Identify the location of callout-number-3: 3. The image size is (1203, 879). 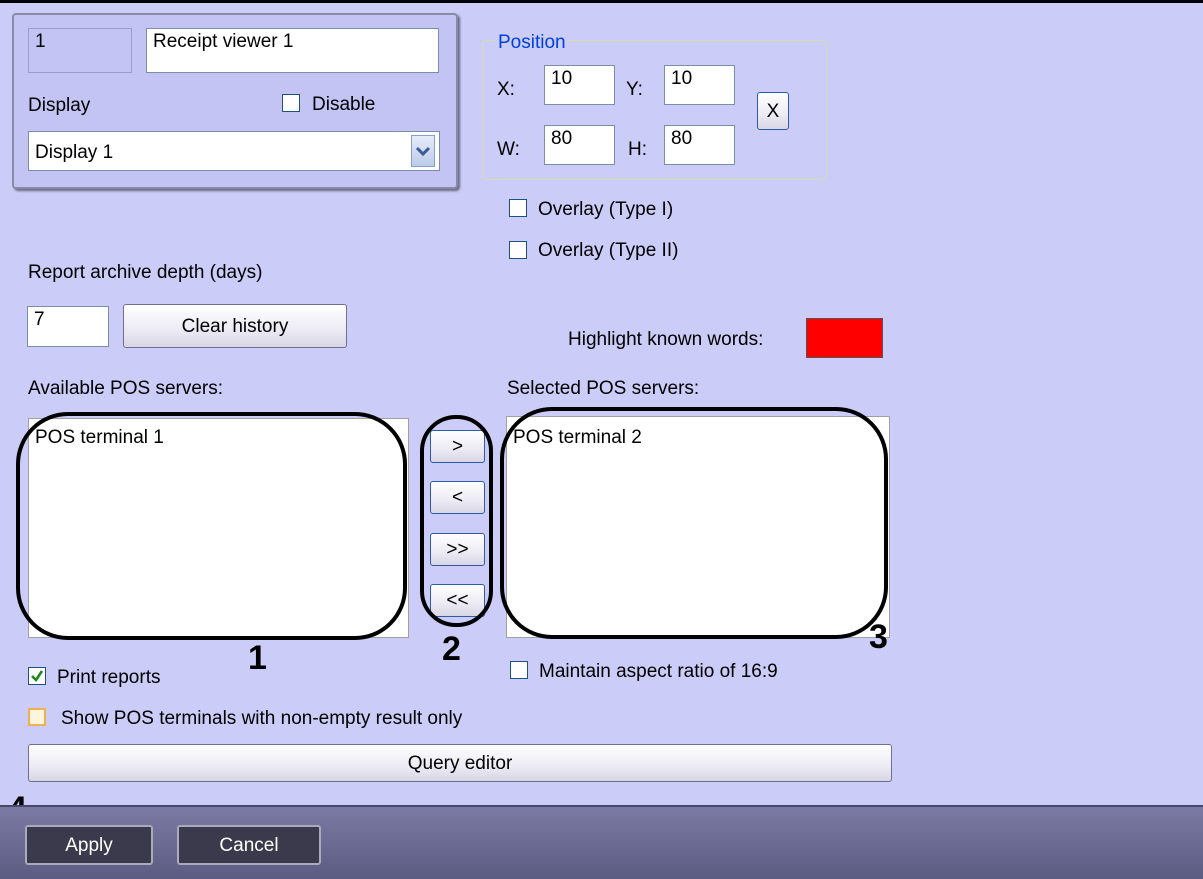
(878, 637).